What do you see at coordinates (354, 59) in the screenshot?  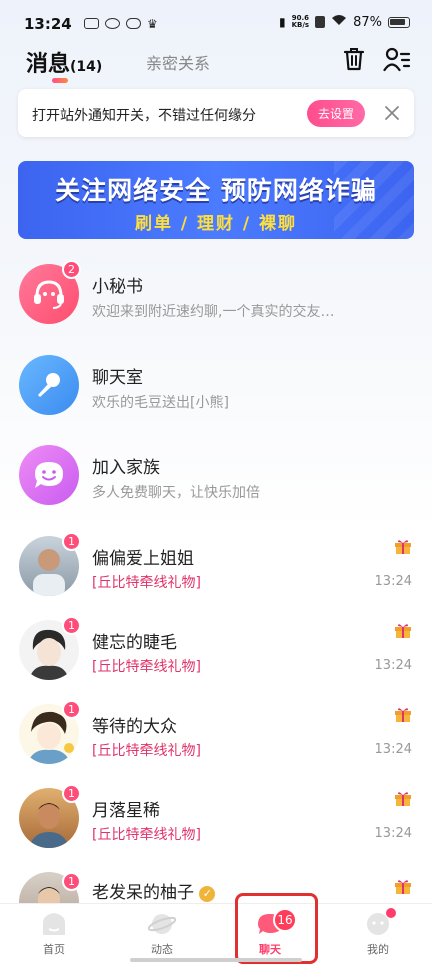 I see `trash-icon` at bounding box center [354, 59].